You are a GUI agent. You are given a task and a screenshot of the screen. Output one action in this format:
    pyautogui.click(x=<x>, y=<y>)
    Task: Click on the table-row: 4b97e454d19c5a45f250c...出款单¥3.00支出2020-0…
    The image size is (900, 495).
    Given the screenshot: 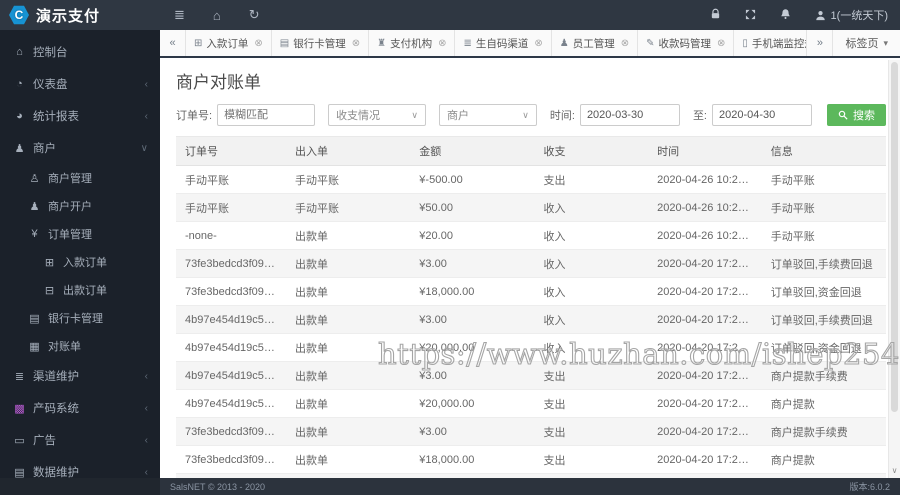 What is the action you would take?
    pyautogui.click(x=531, y=375)
    